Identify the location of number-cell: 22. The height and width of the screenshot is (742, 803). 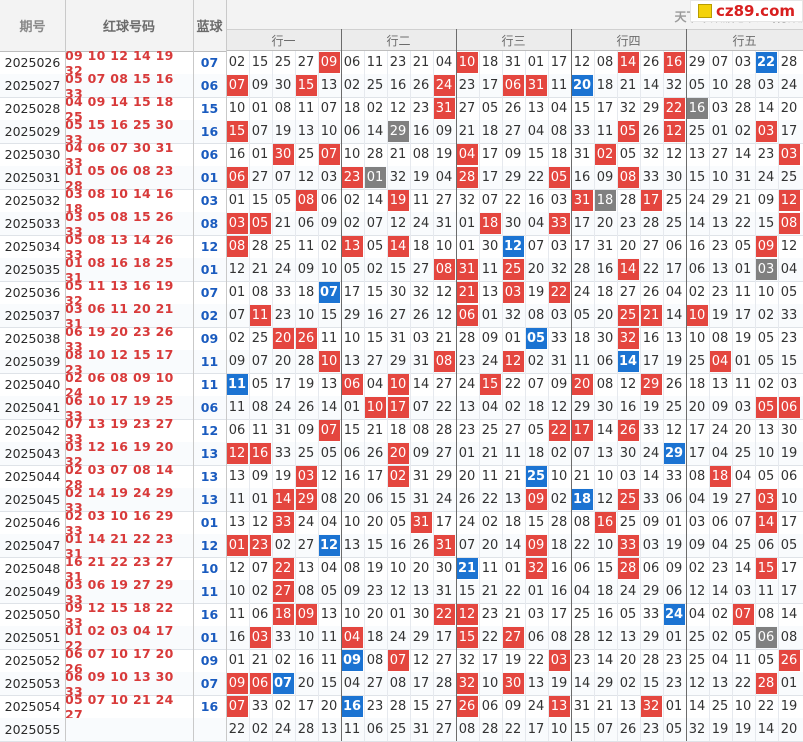
(766, 62).